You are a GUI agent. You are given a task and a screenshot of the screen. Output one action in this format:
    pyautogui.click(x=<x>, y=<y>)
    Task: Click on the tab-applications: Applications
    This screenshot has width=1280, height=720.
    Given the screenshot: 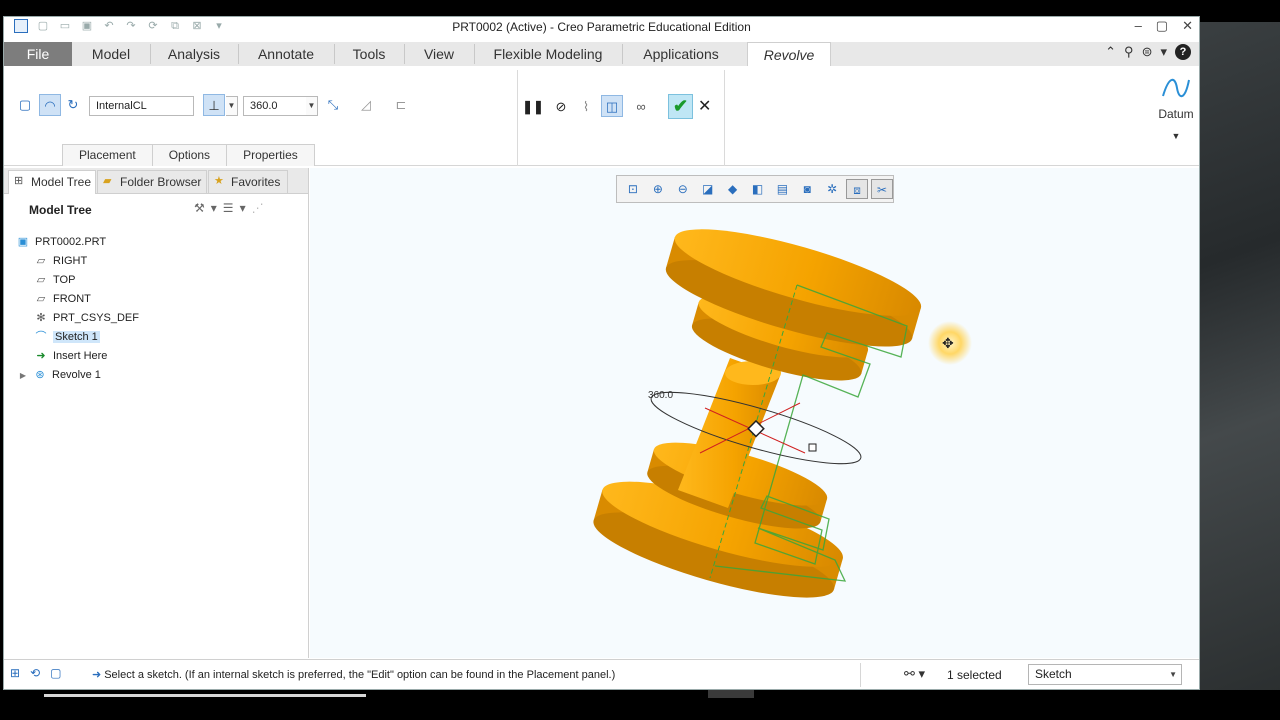 What is the action you would take?
    pyautogui.click(x=681, y=54)
    